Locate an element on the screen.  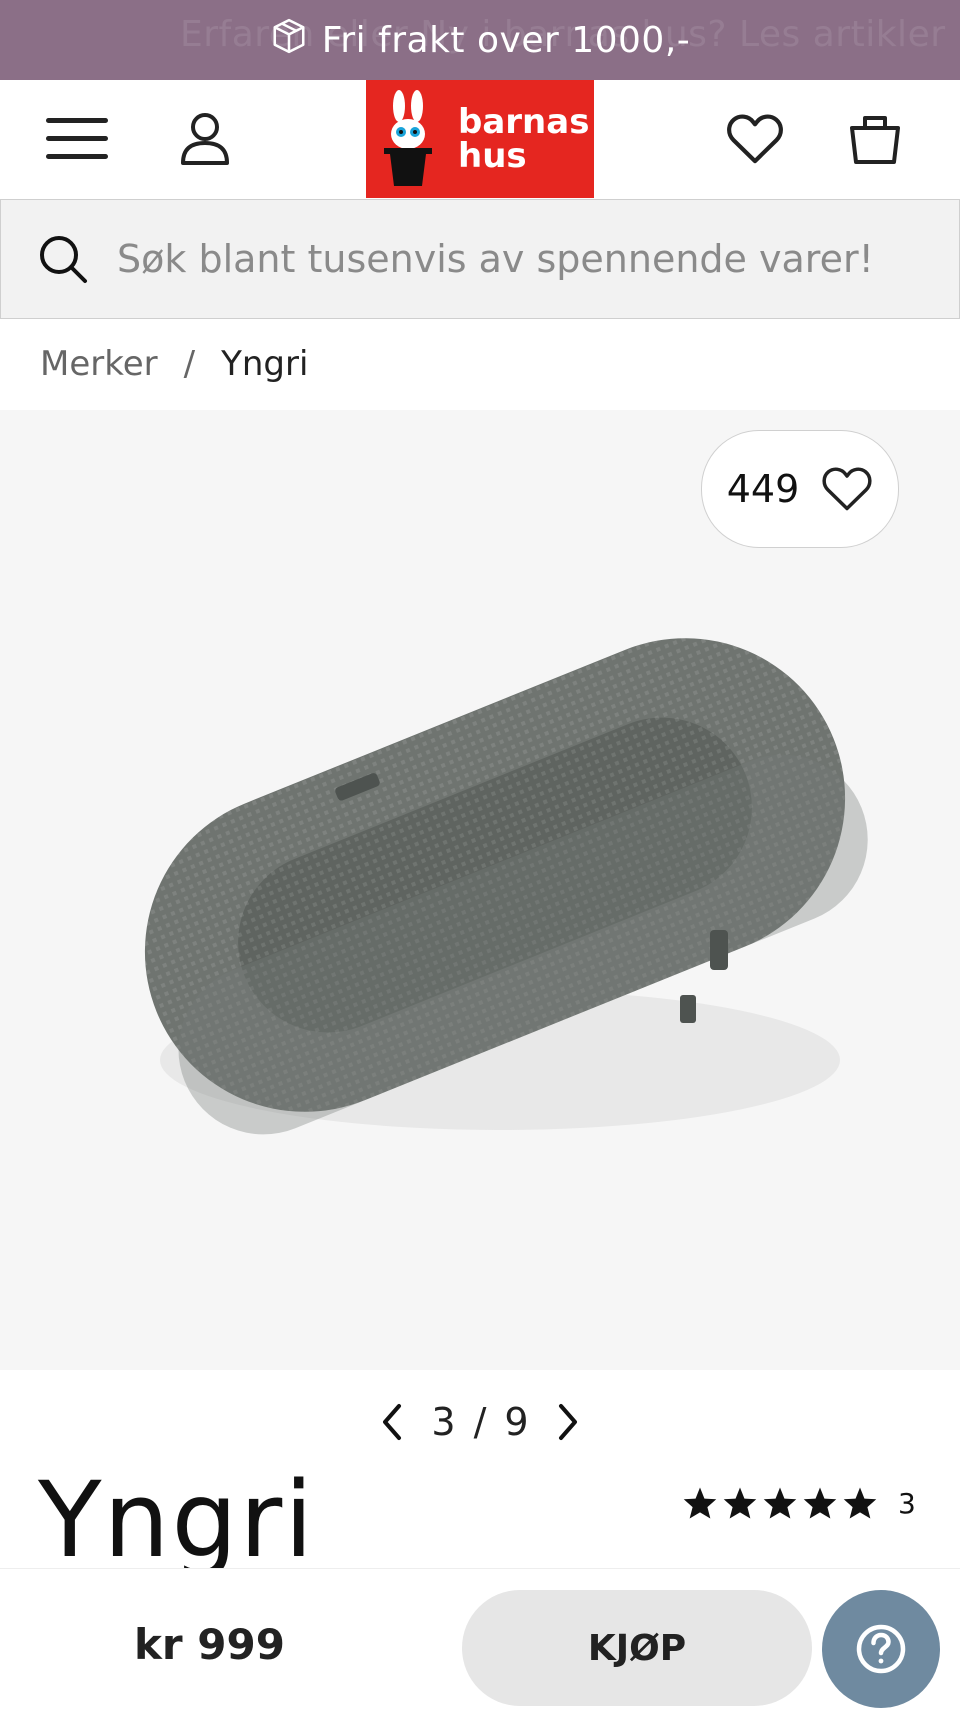
buy-button: KJØP is located at coordinates (637, 1648).